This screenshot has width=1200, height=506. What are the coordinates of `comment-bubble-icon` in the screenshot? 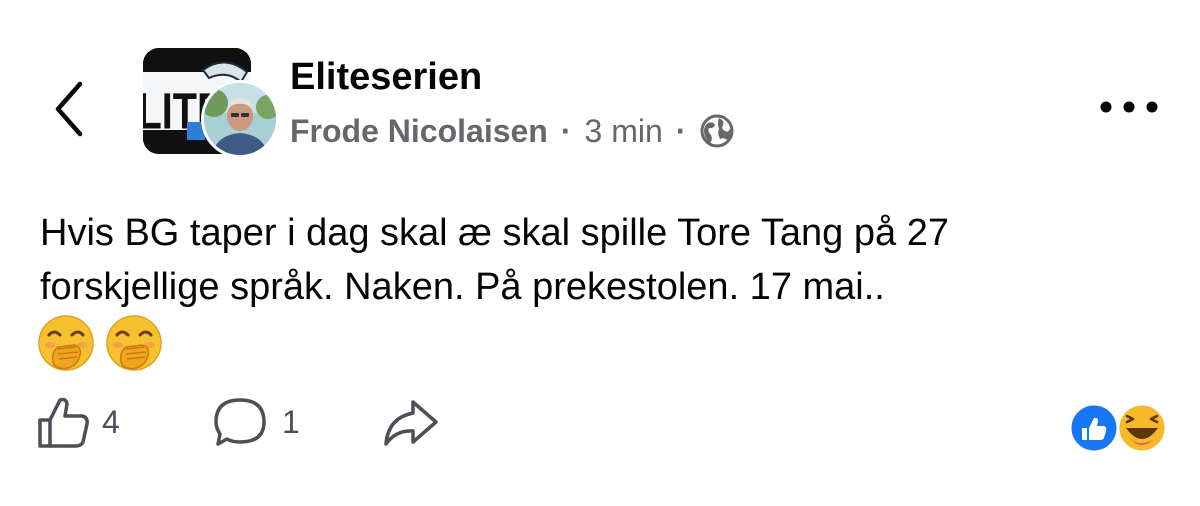 It's located at (240, 422).